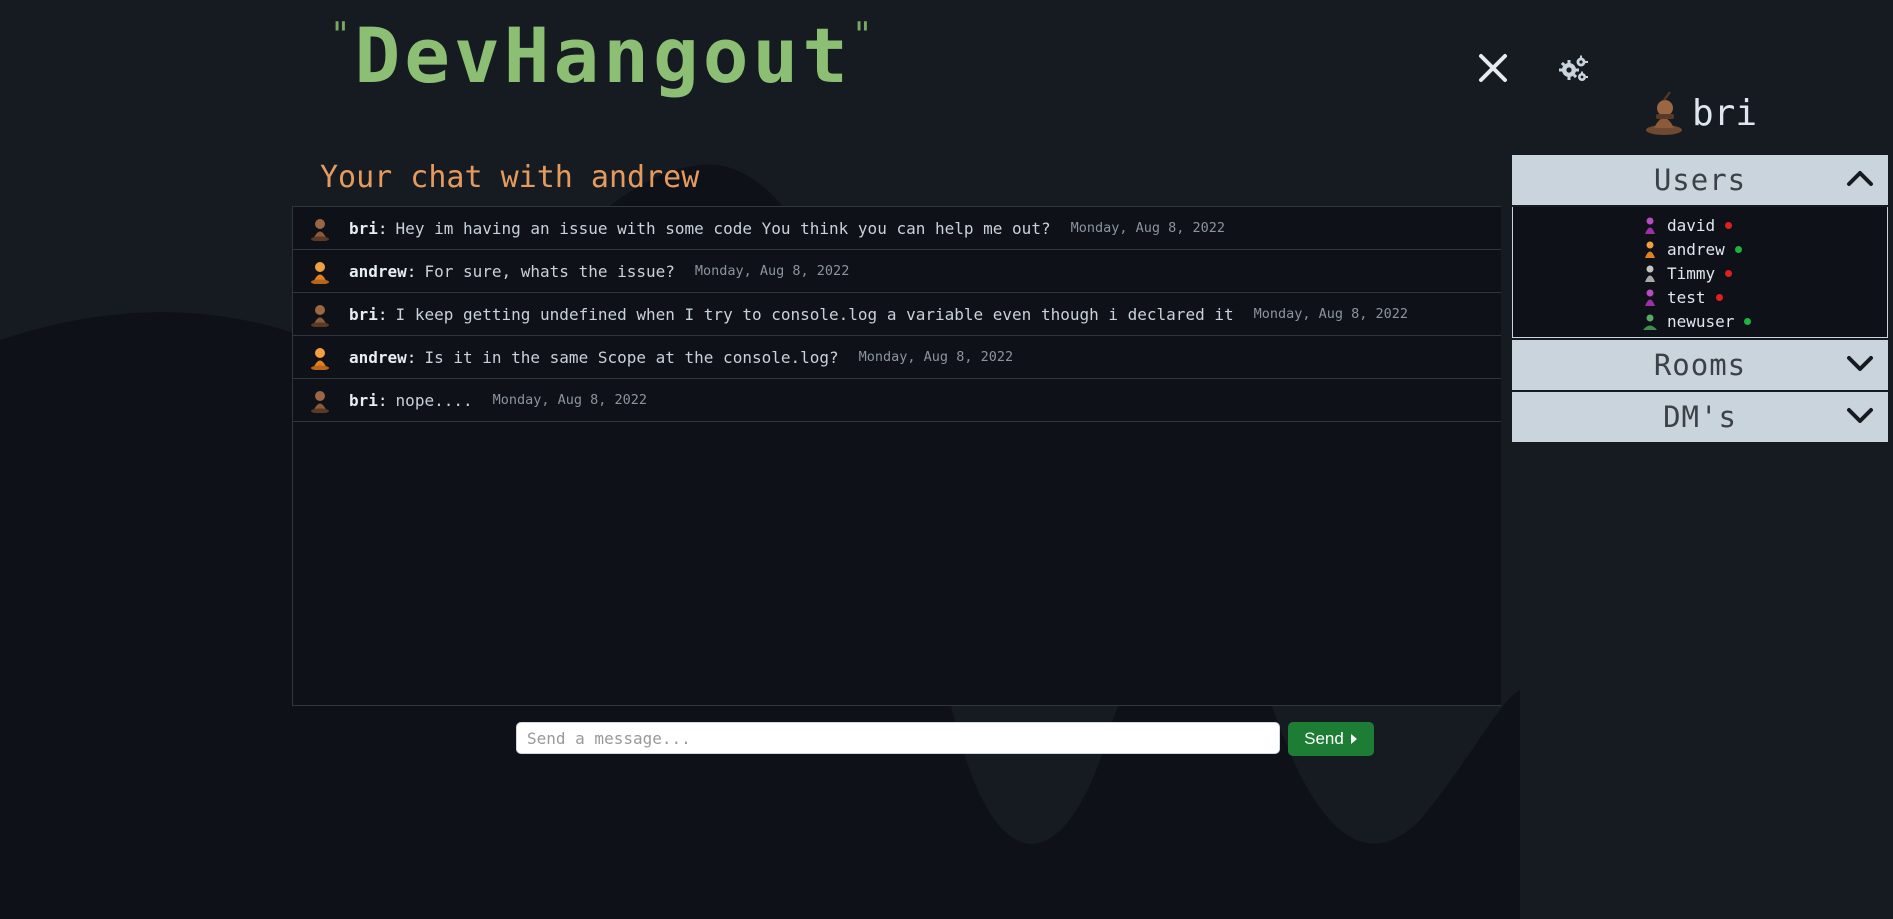 The height and width of the screenshot is (919, 1893). Describe the element at coordinates (1664, 113) in the screenshot. I see `pawn-avatar-icon` at that location.